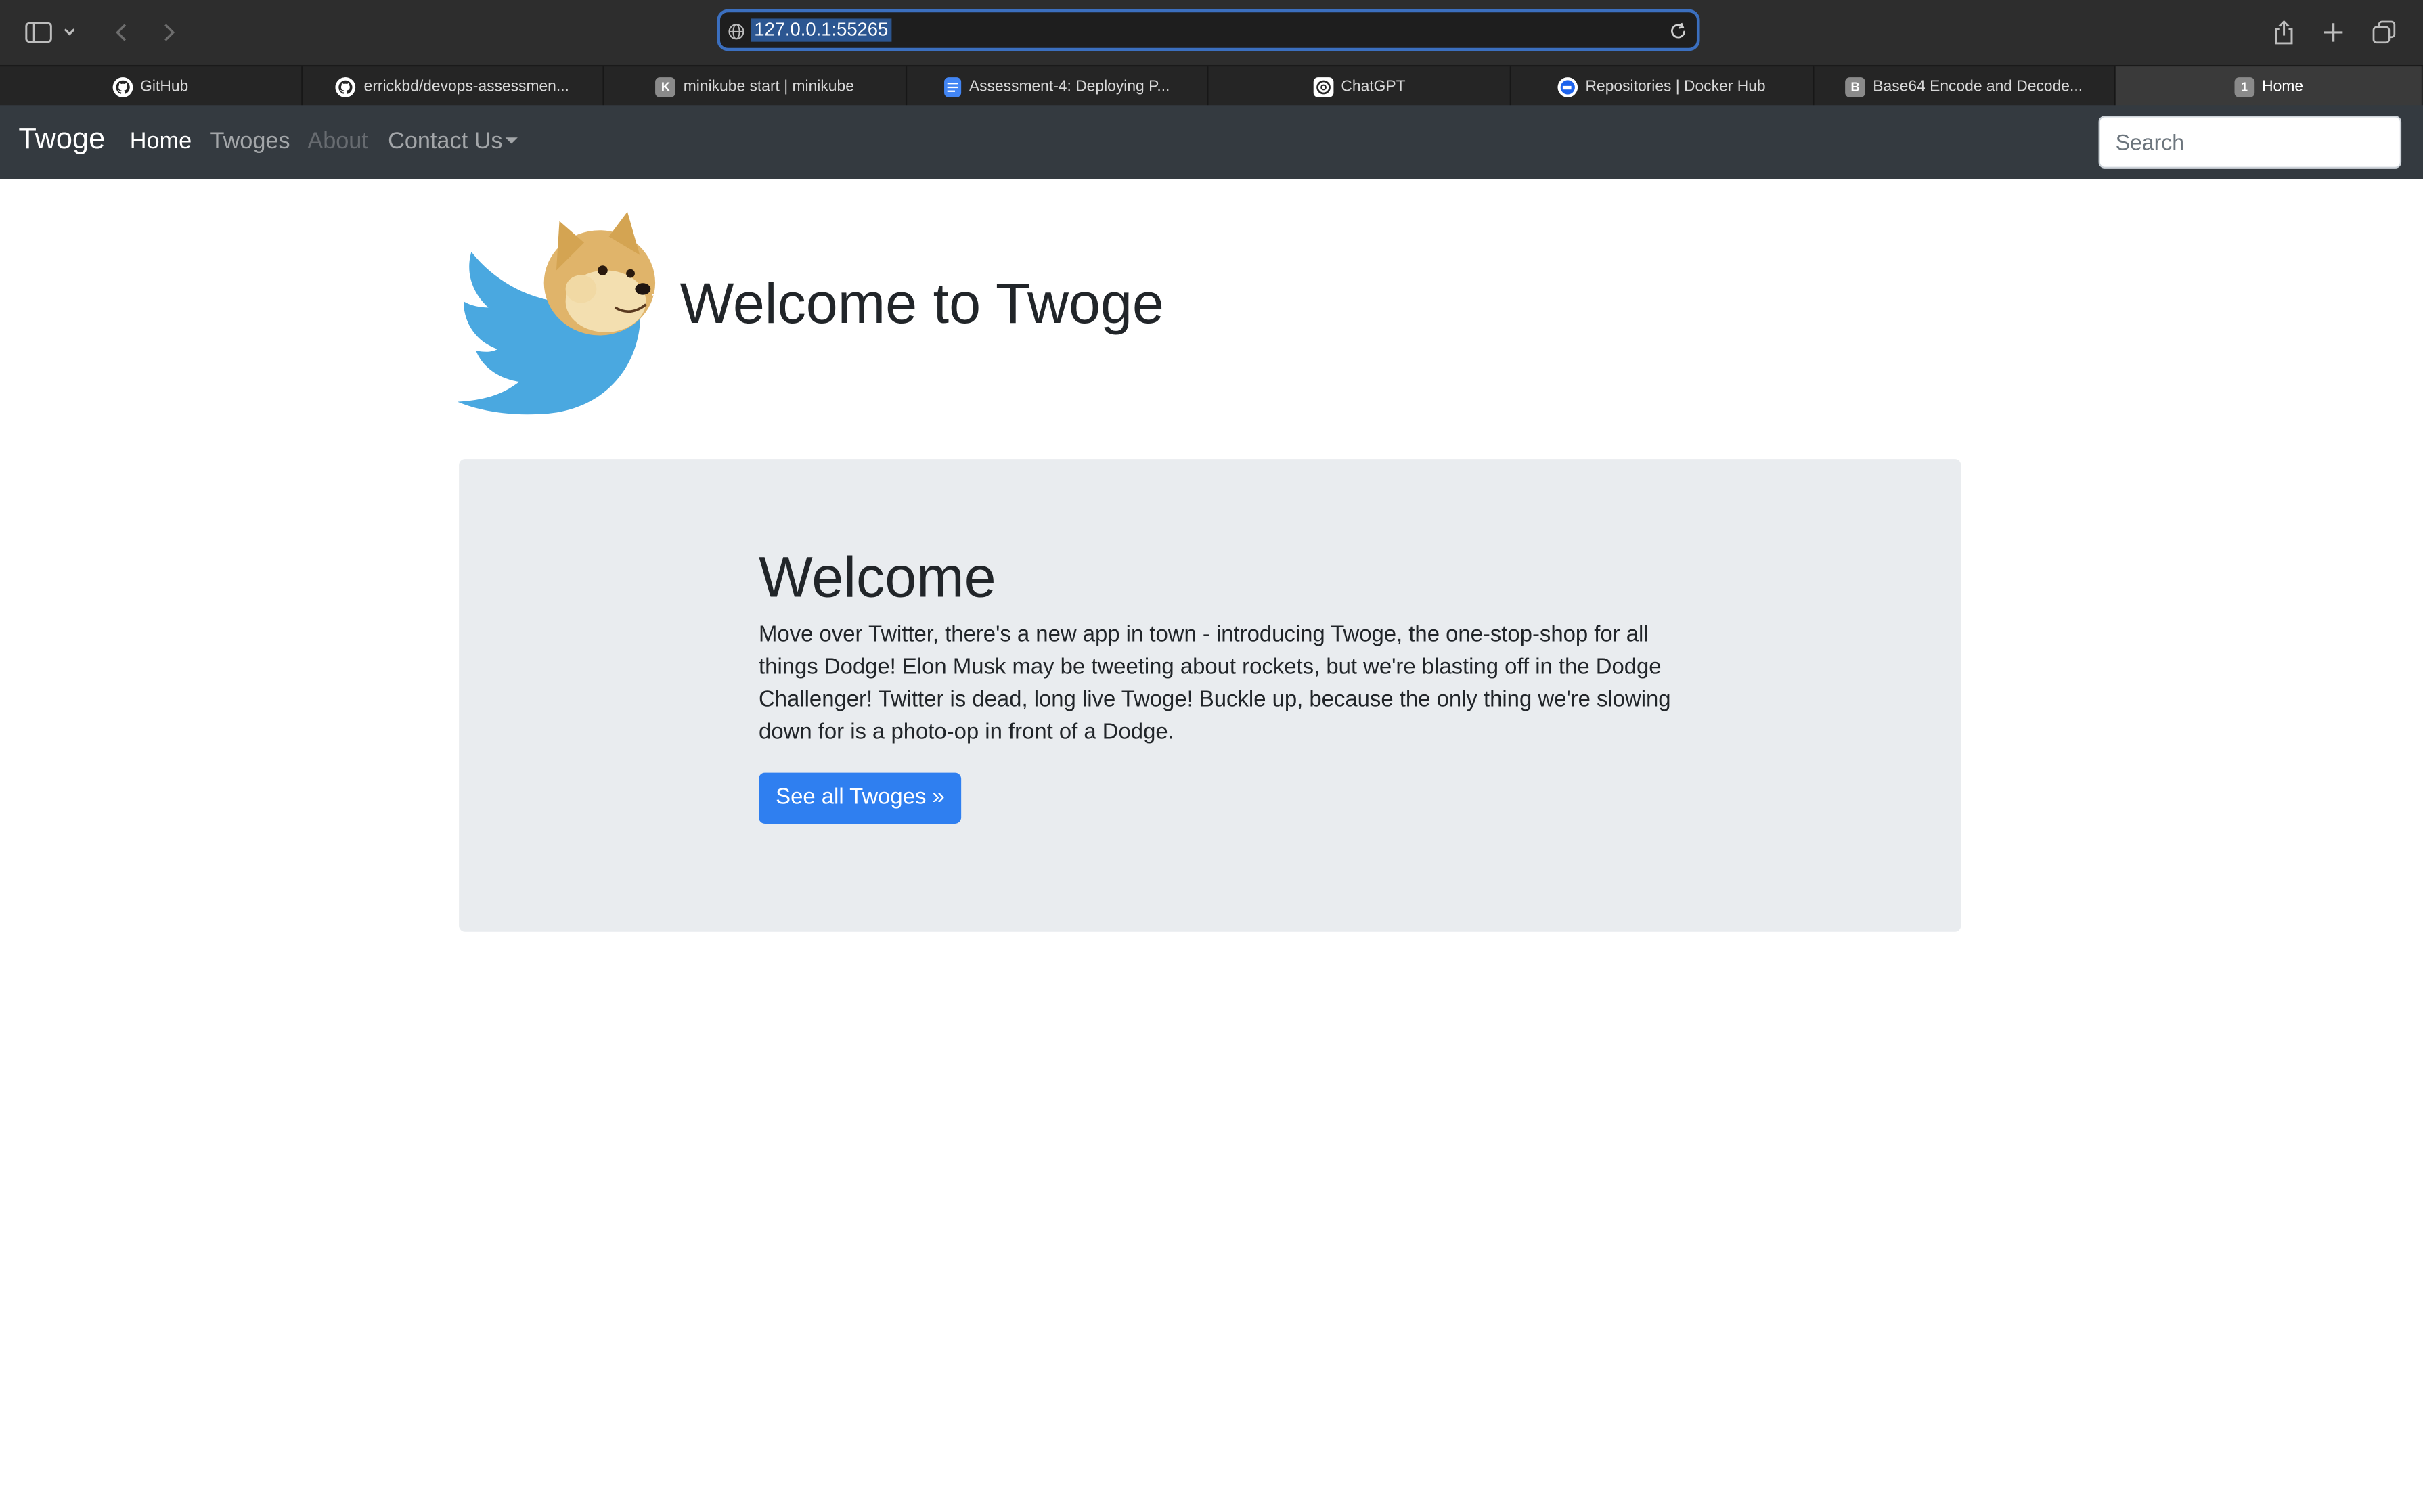 This screenshot has width=2423, height=1512. Describe the element at coordinates (2384, 32) in the screenshot. I see `tab-overview-icon` at that location.